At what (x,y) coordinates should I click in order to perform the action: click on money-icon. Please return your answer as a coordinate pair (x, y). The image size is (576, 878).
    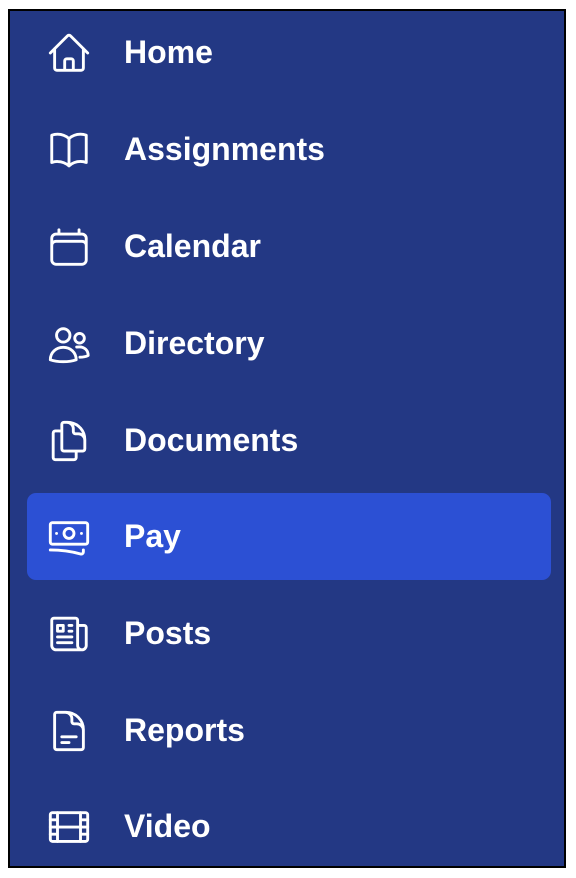
    Looking at the image, I should click on (69, 537).